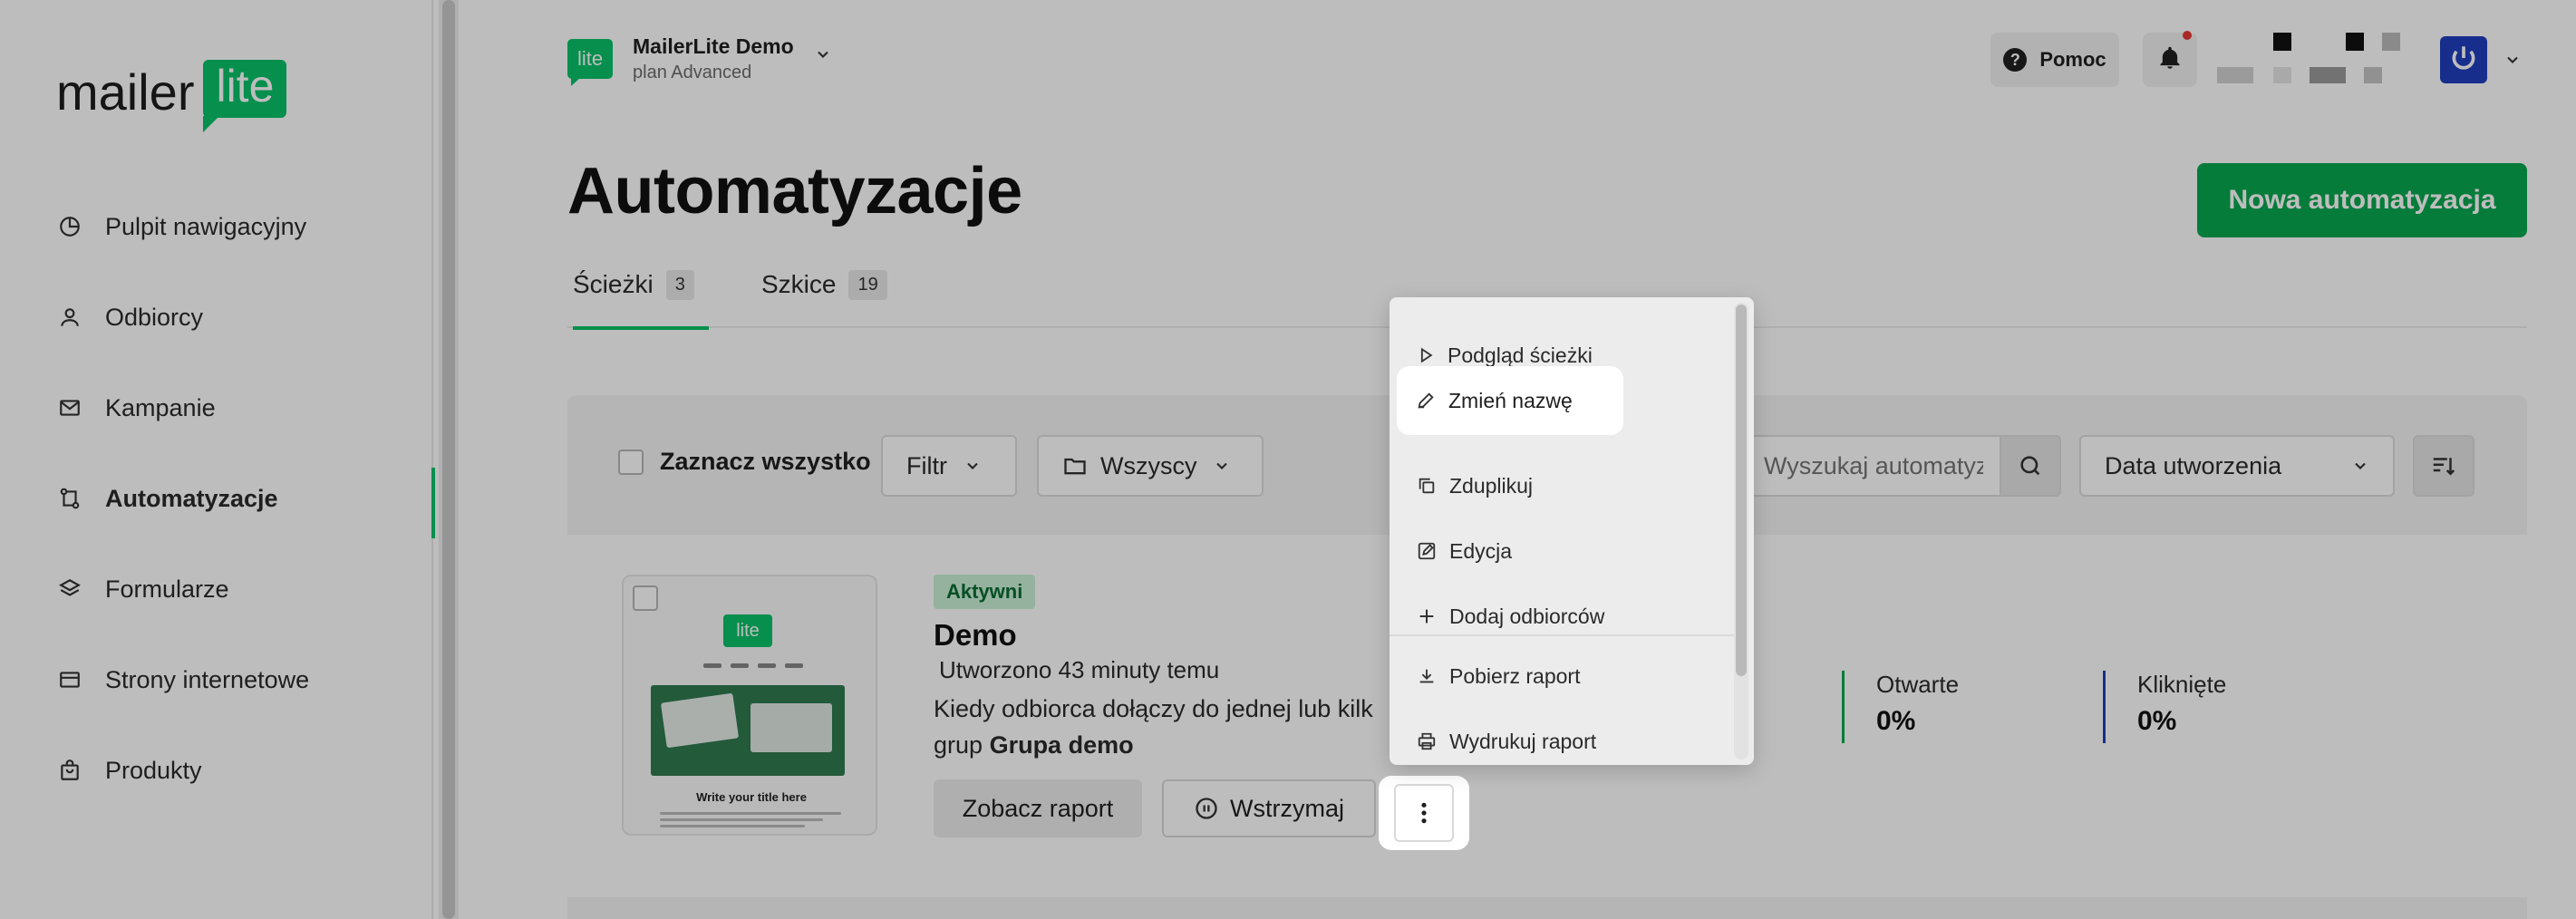  I want to click on menu-item-rename: Zmień nazwę, so click(1494, 401).